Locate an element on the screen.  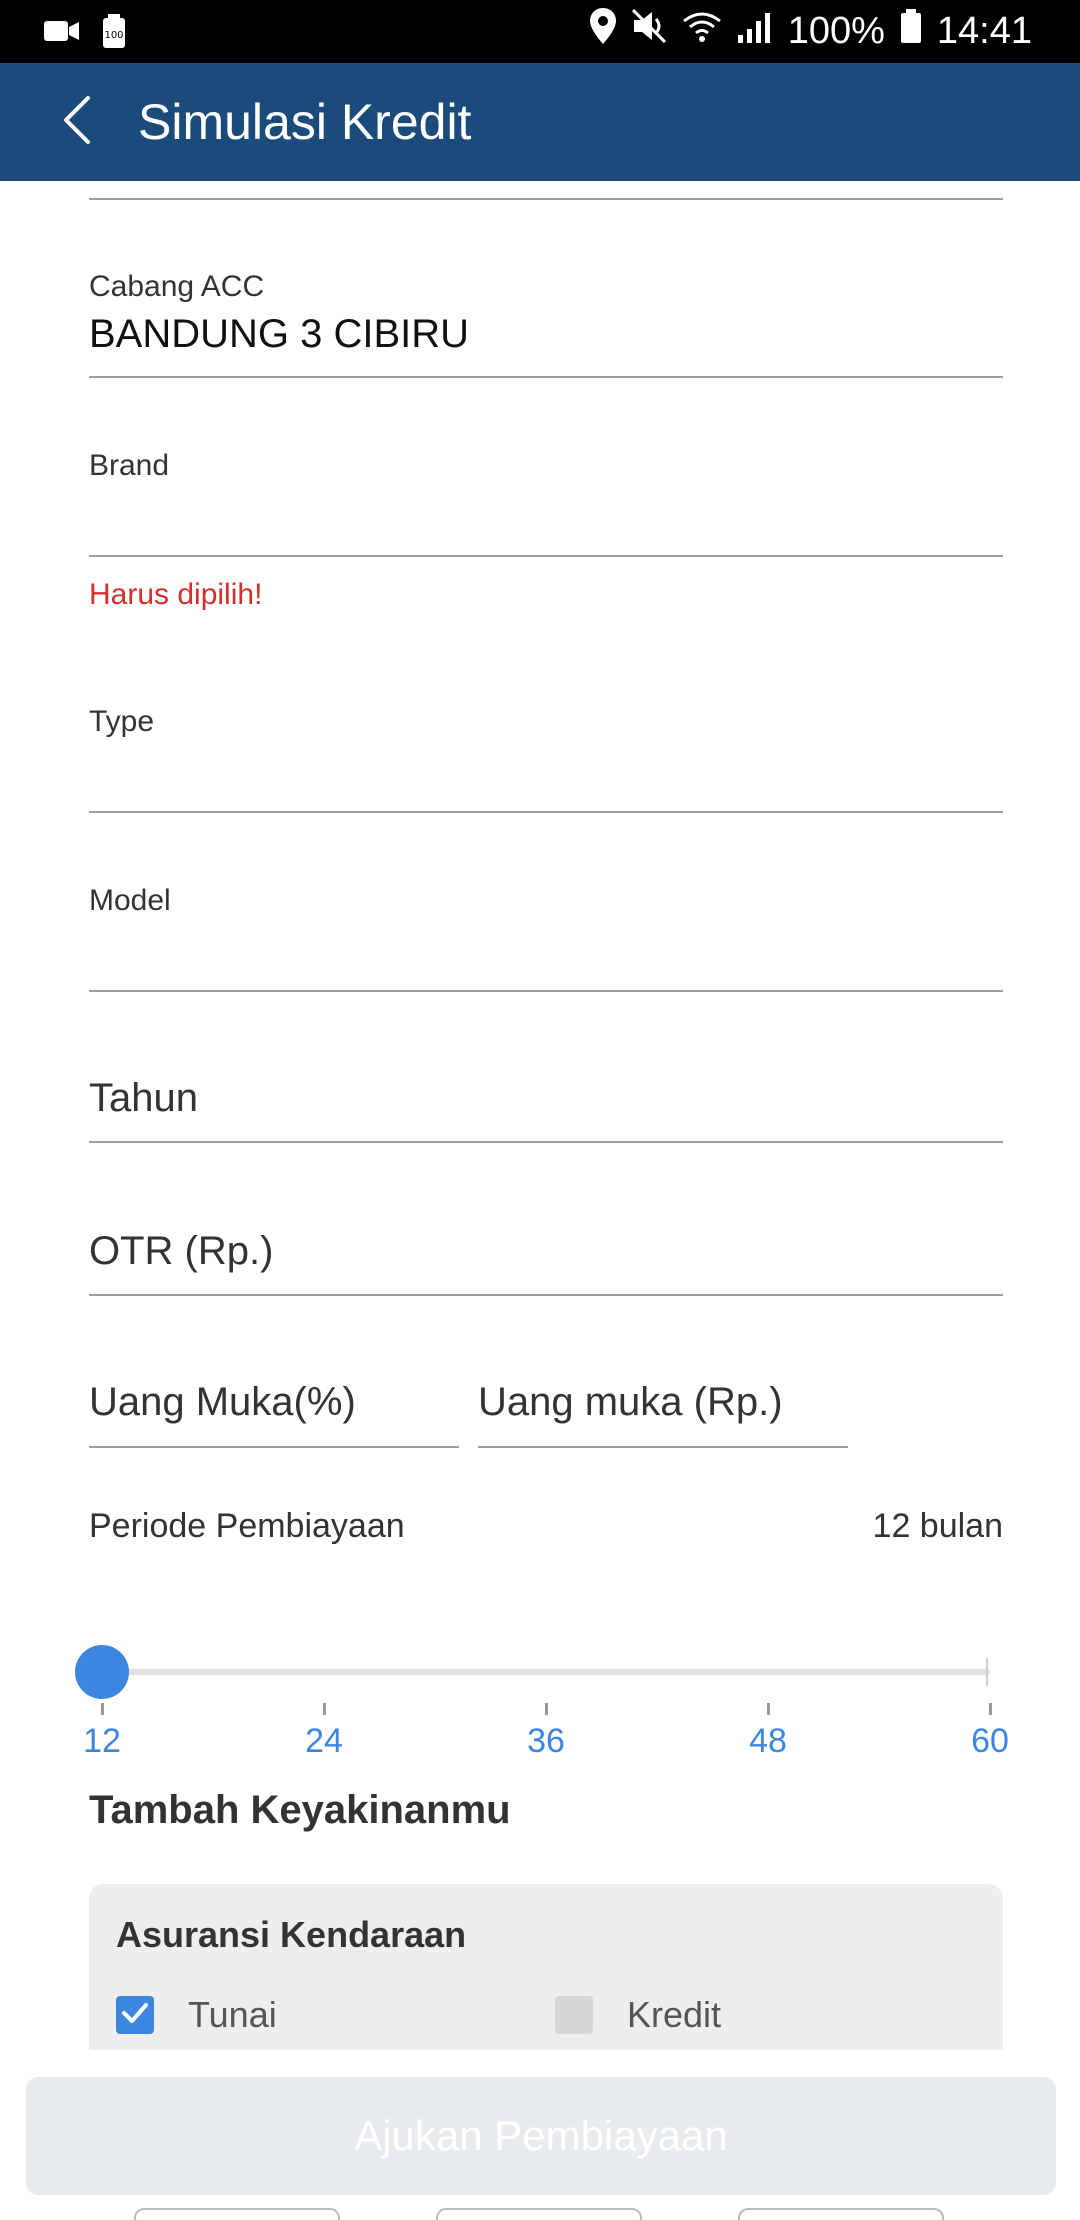
section-title: Tambah Keyakinanmu is located at coordinates (300, 1810).